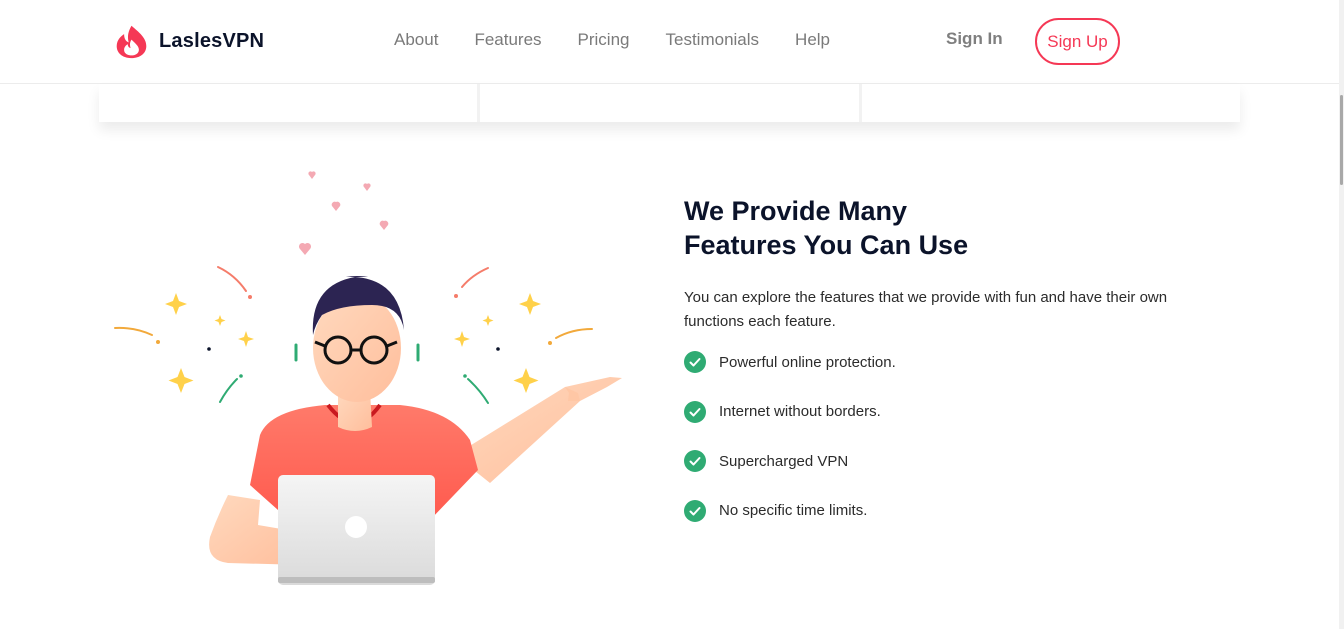 The image size is (1344, 629). Describe the element at coordinates (964, 511) in the screenshot. I see `feature-item: No specific time limits.` at that location.